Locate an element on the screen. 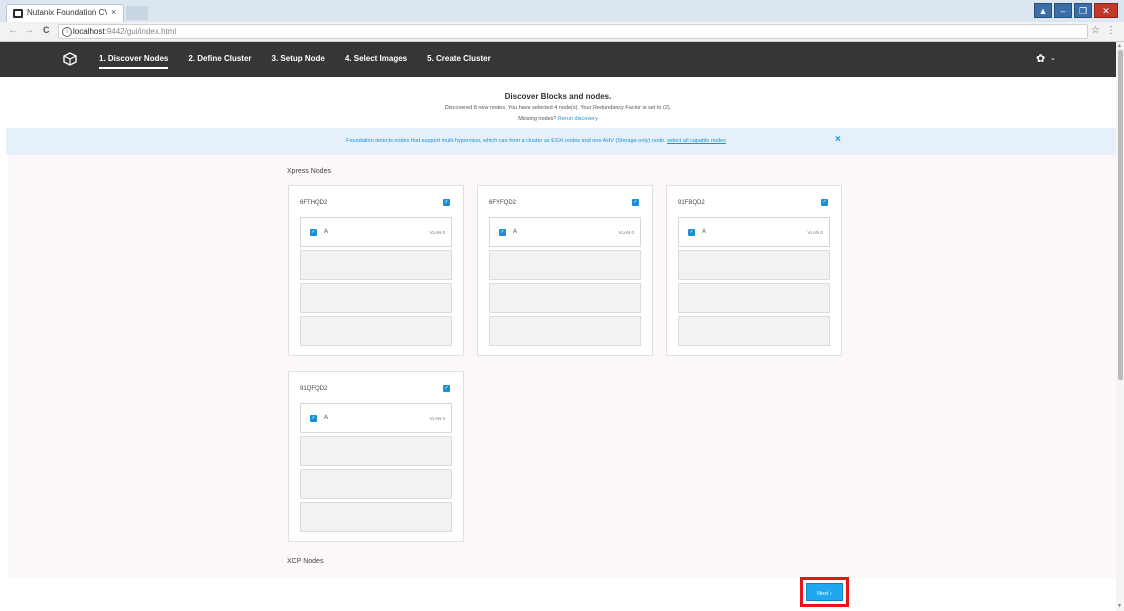  nutanix-logo-icon is located at coordinates (70, 59).